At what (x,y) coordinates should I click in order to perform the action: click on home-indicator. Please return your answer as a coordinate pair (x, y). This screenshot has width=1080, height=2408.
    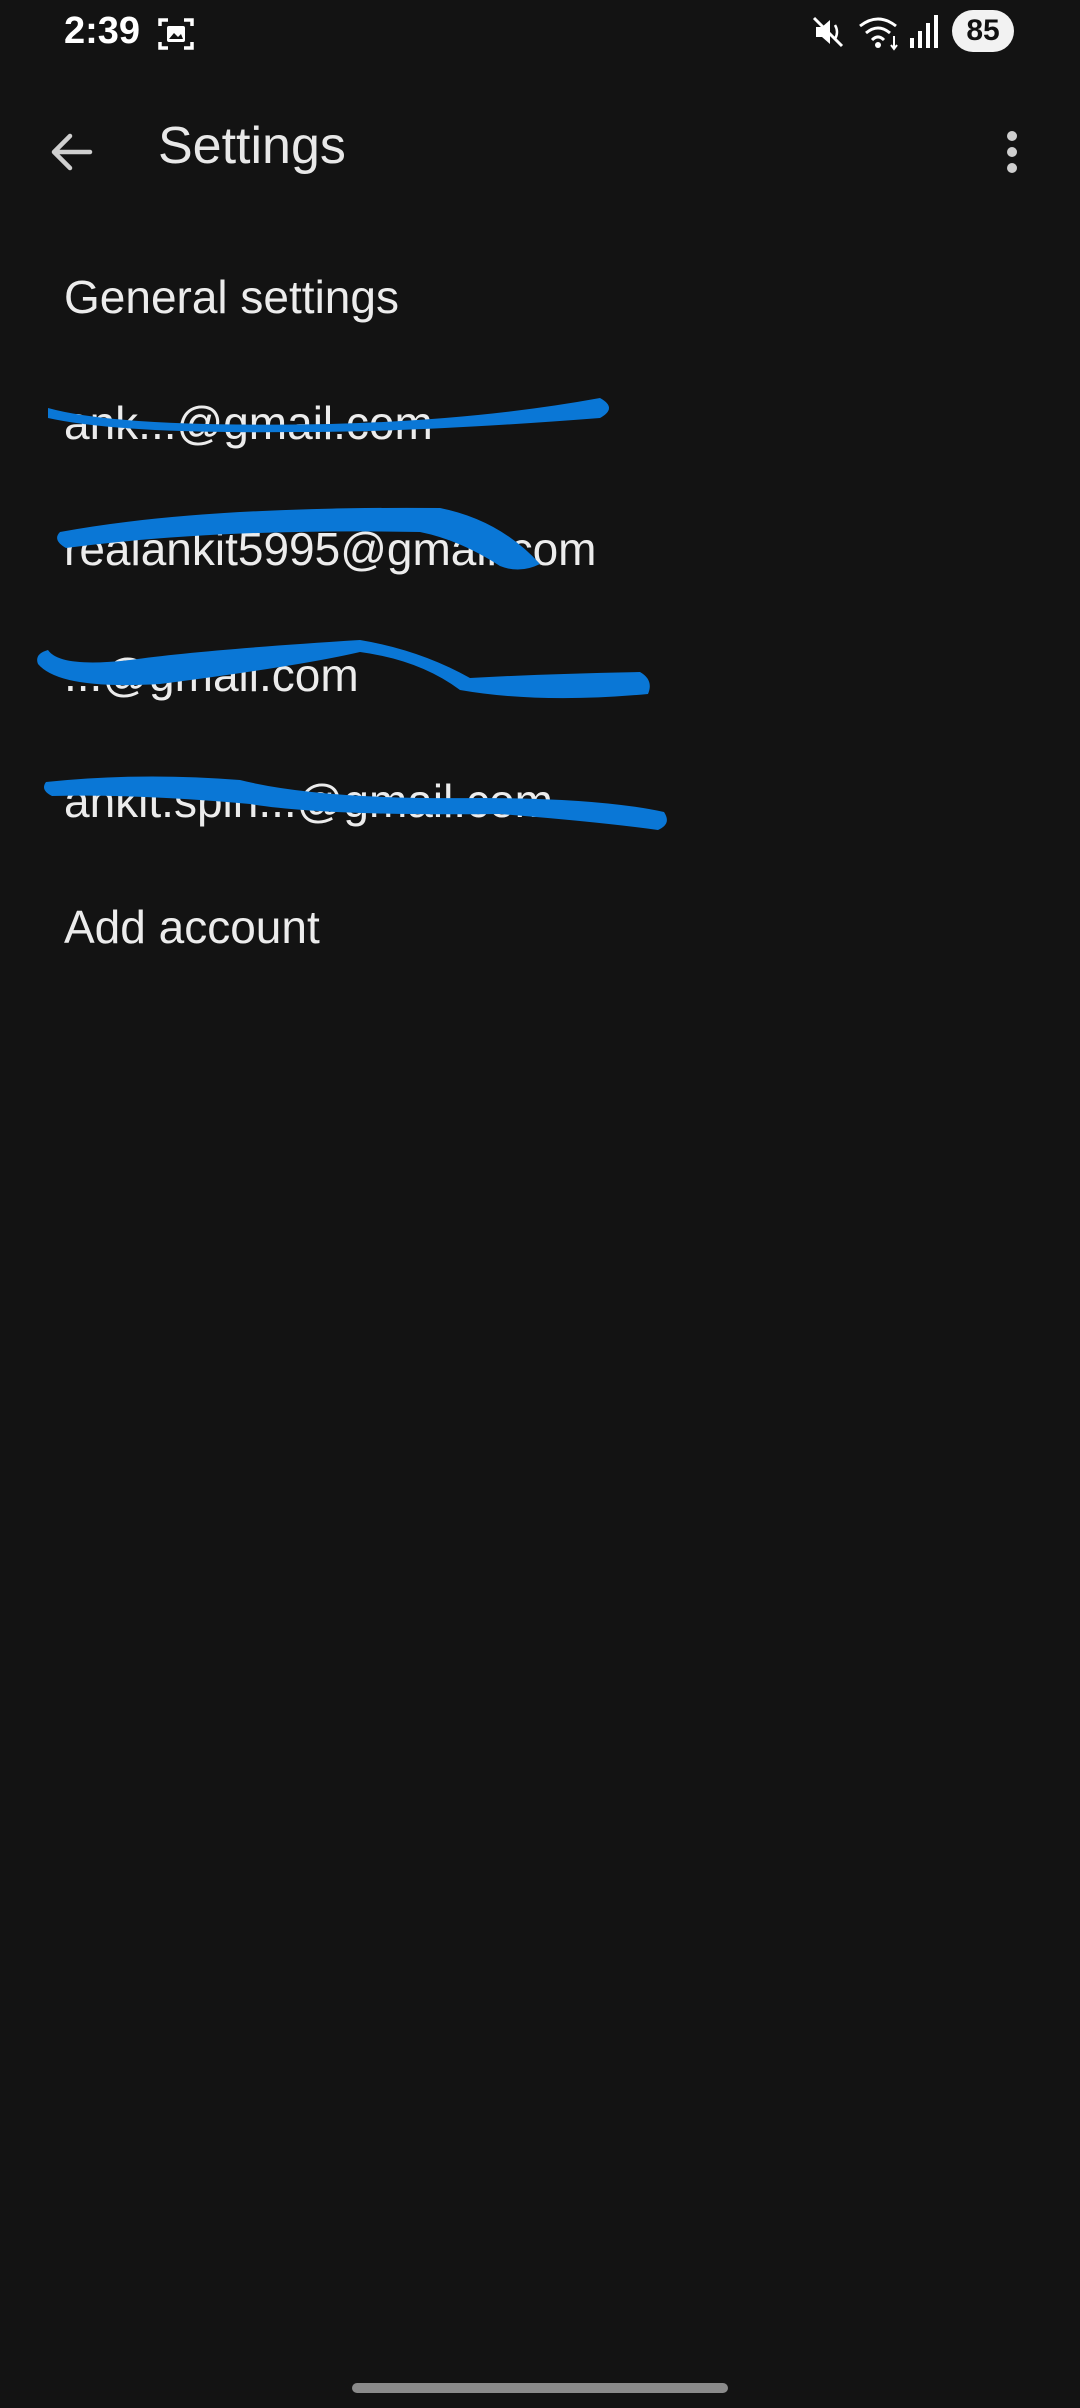
    Looking at the image, I should click on (540, 2388).